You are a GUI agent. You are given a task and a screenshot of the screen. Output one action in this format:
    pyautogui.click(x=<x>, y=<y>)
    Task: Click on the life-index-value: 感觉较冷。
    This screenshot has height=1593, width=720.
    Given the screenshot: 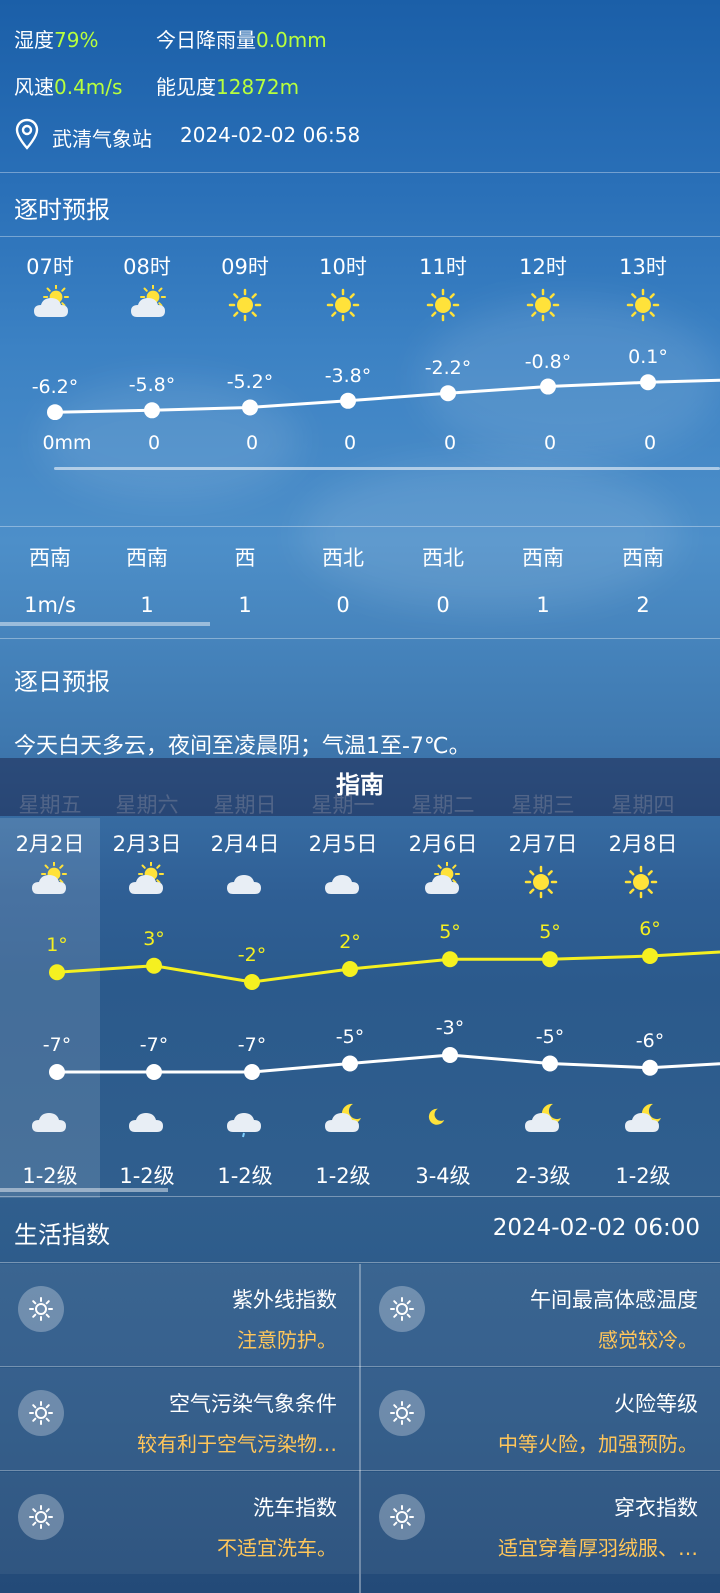 What is the action you would take?
    pyautogui.click(x=648, y=1340)
    